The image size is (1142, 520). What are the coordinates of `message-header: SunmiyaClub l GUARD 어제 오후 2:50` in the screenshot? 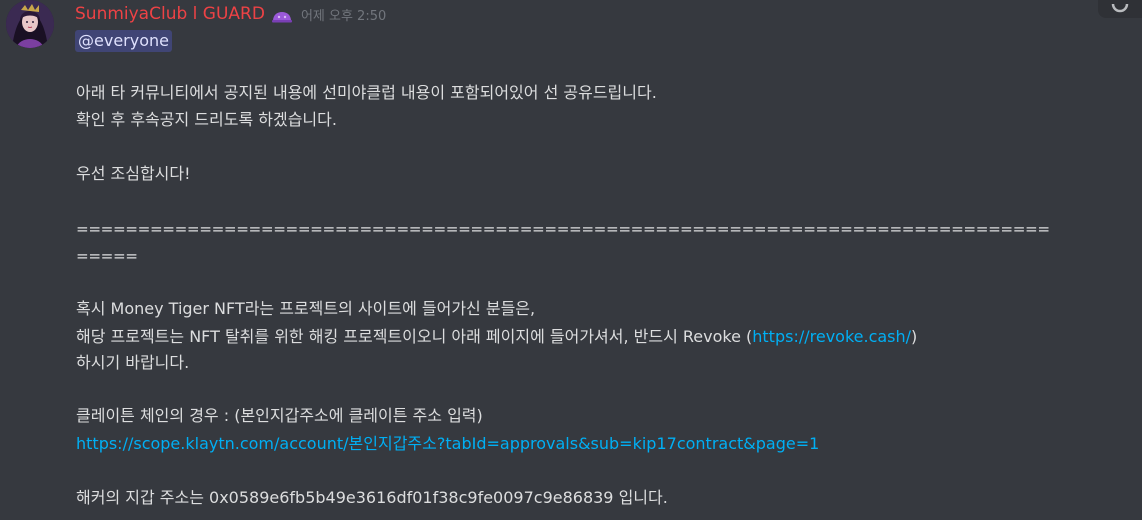 It's located at (230, 14).